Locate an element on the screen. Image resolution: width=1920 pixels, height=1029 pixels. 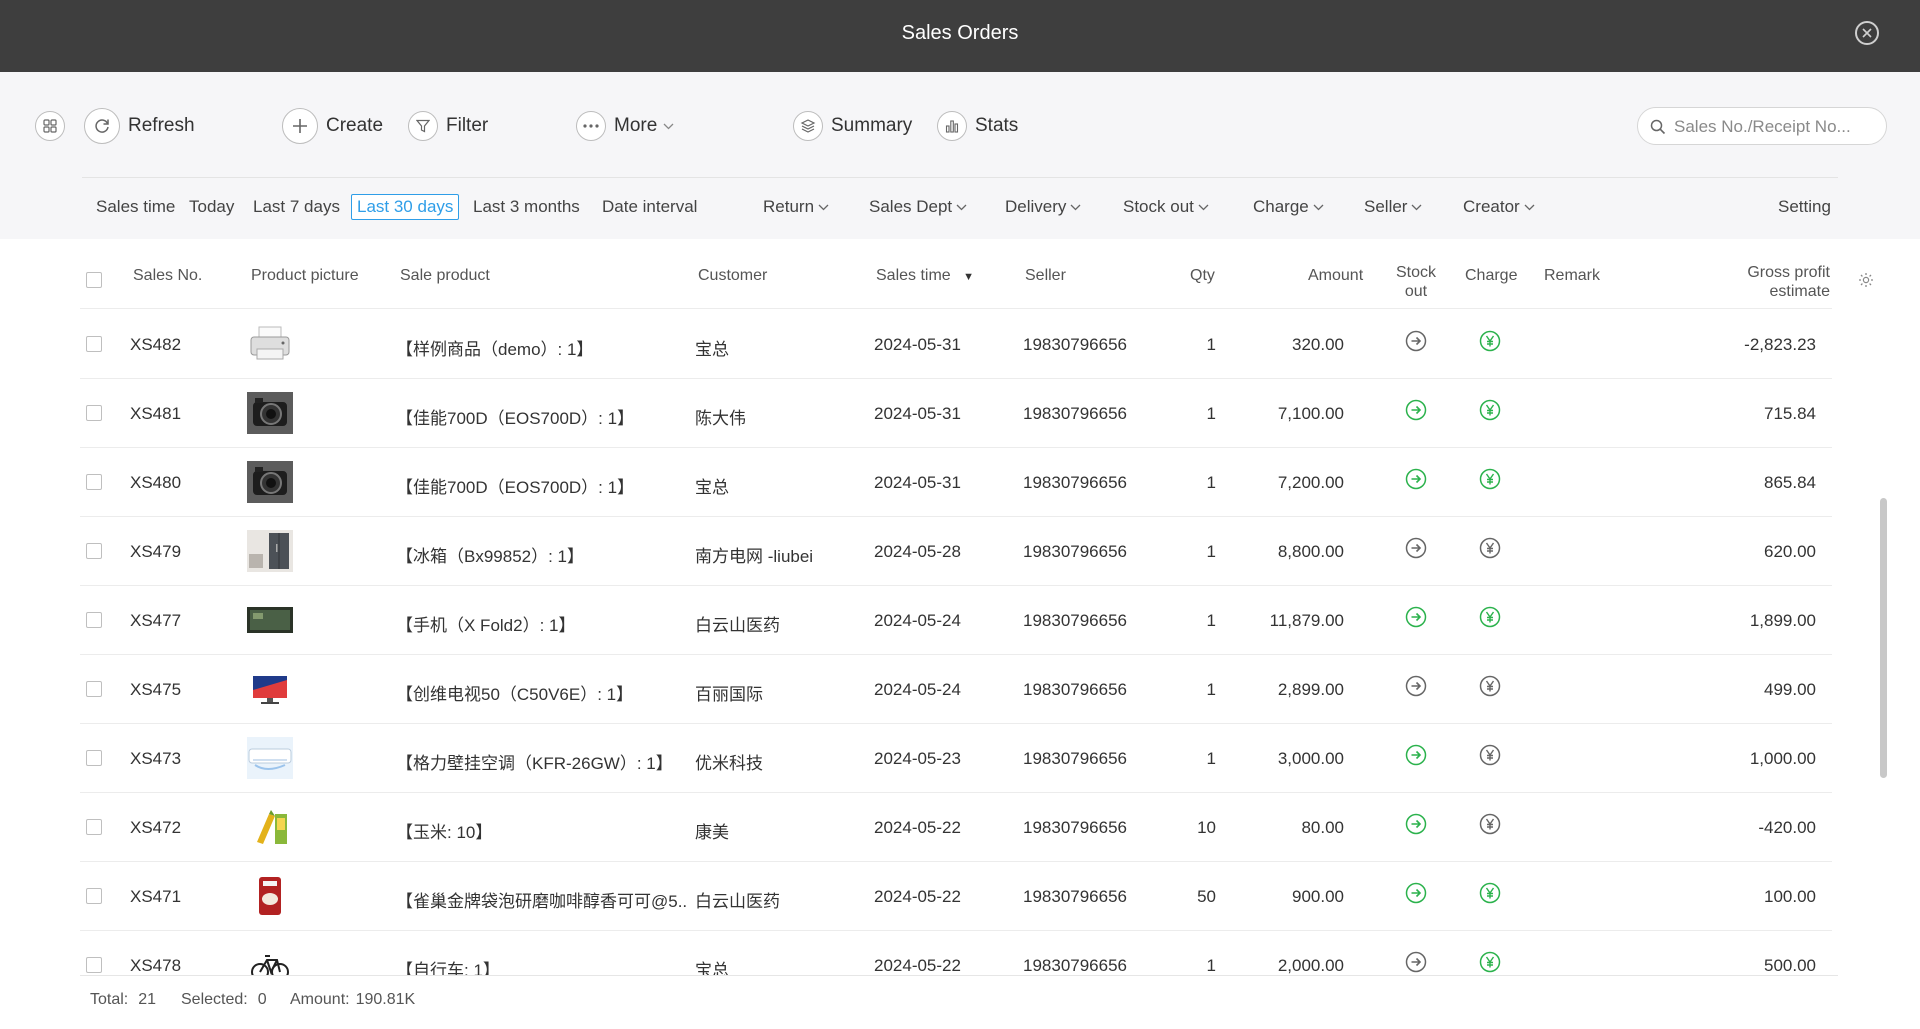
funnel-icon is located at coordinates (423, 126).